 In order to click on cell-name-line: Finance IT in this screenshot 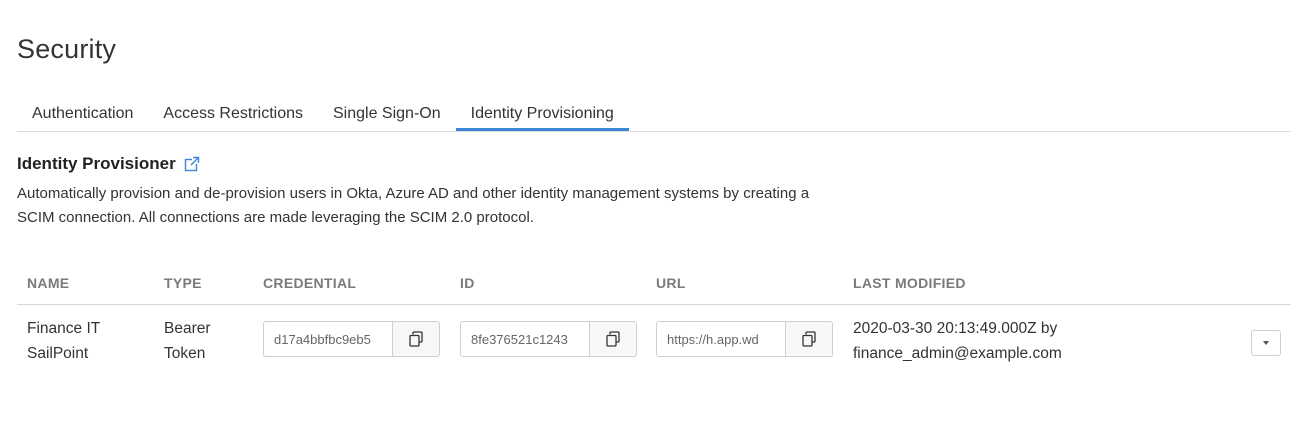, I will do `click(64, 328)`.